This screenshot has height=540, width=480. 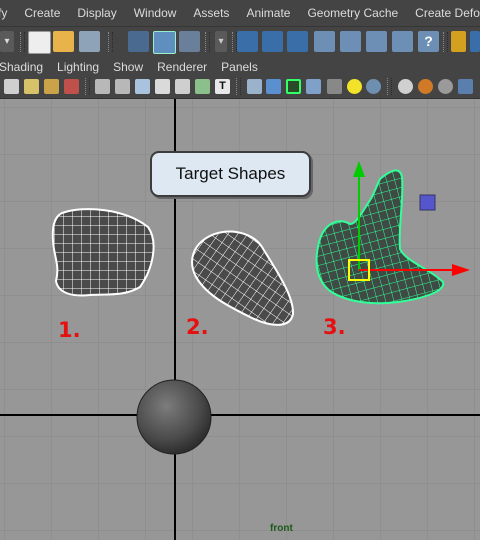 What do you see at coordinates (352, 13) in the screenshot?
I see `menu-geometry-cache: Geometry Cache` at bounding box center [352, 13].